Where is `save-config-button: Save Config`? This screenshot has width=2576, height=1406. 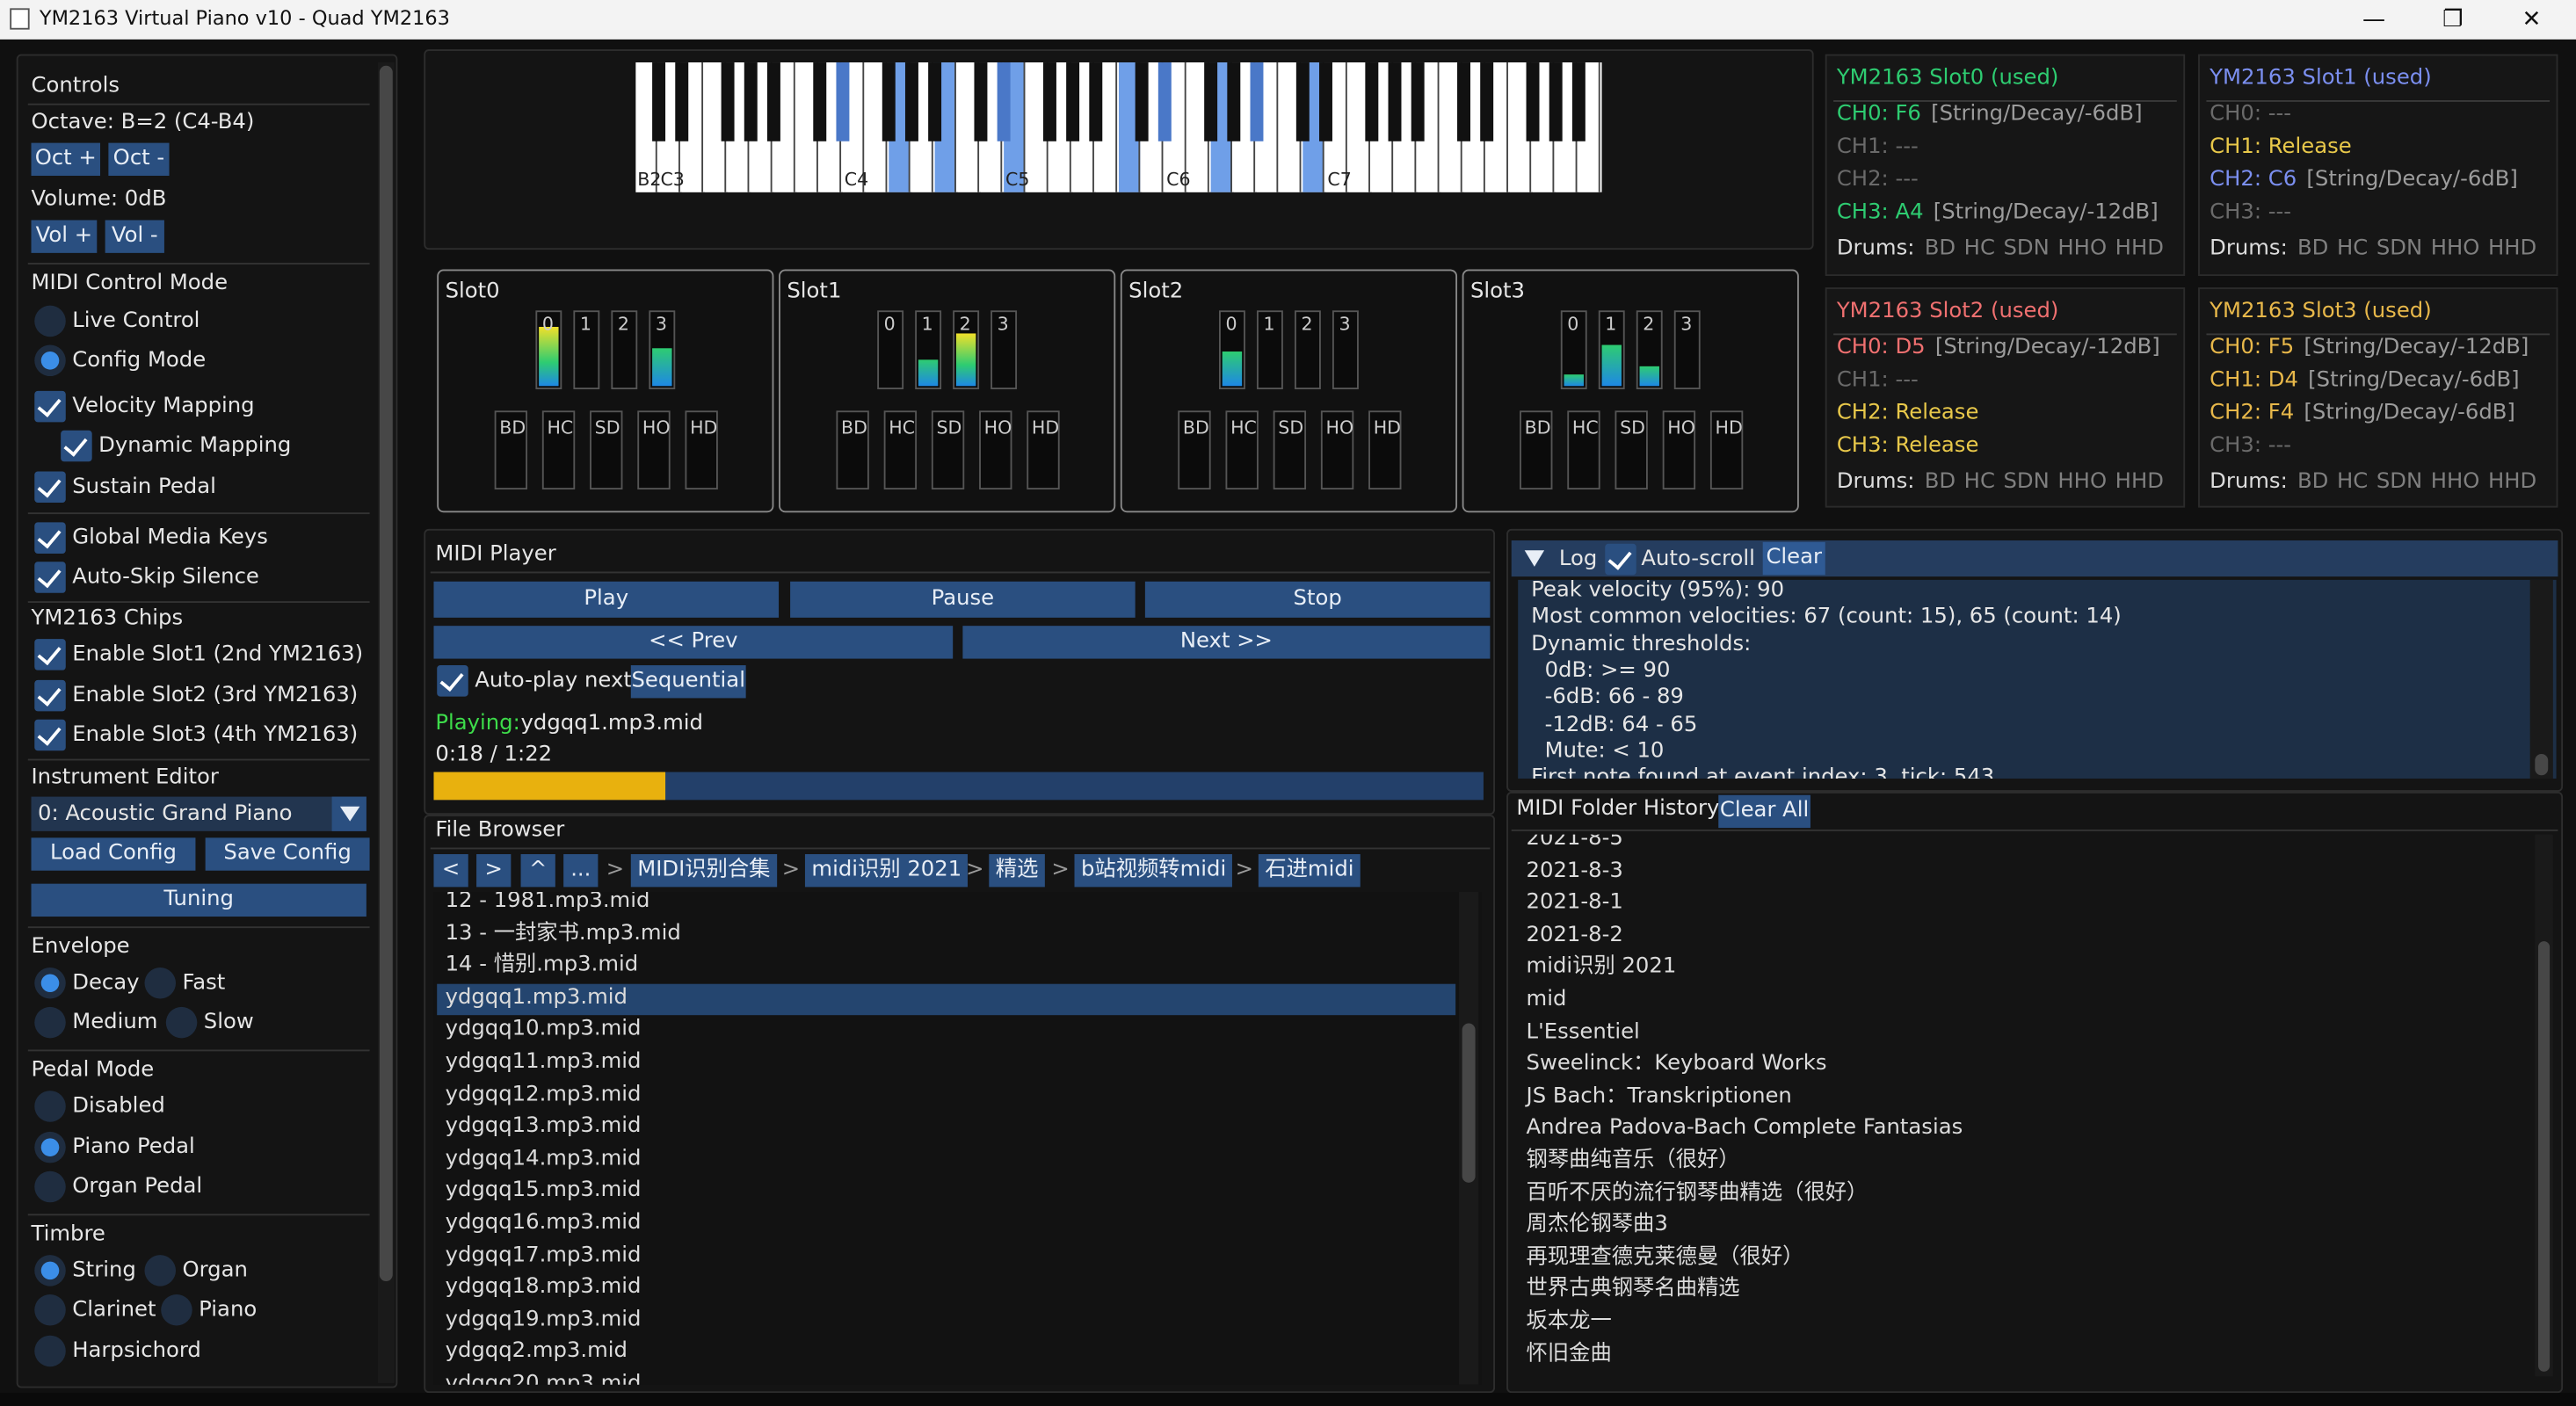 save-config-button: Save Config is located at coordinates (287, 854).